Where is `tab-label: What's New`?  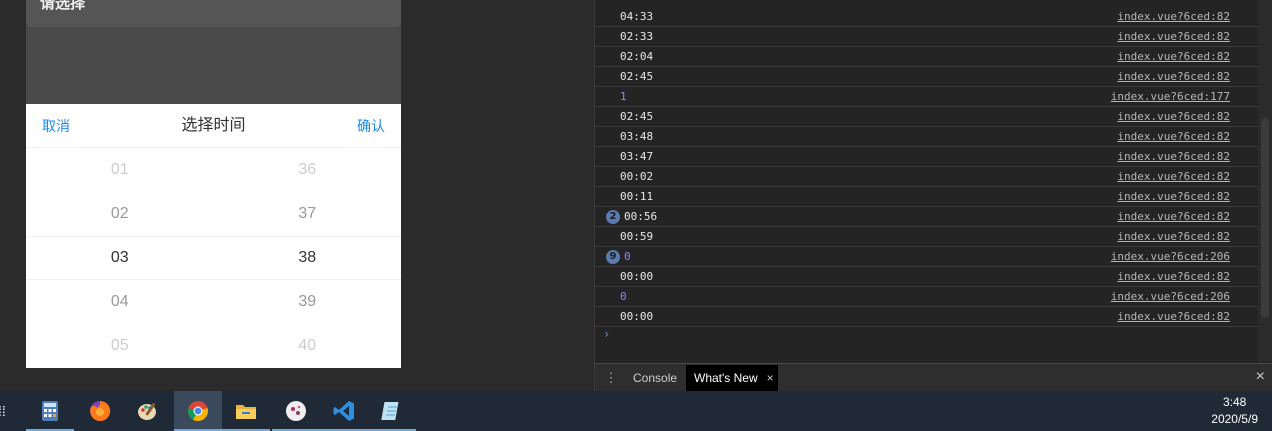 tab-label: What's New is located at coordinates (726, 378).